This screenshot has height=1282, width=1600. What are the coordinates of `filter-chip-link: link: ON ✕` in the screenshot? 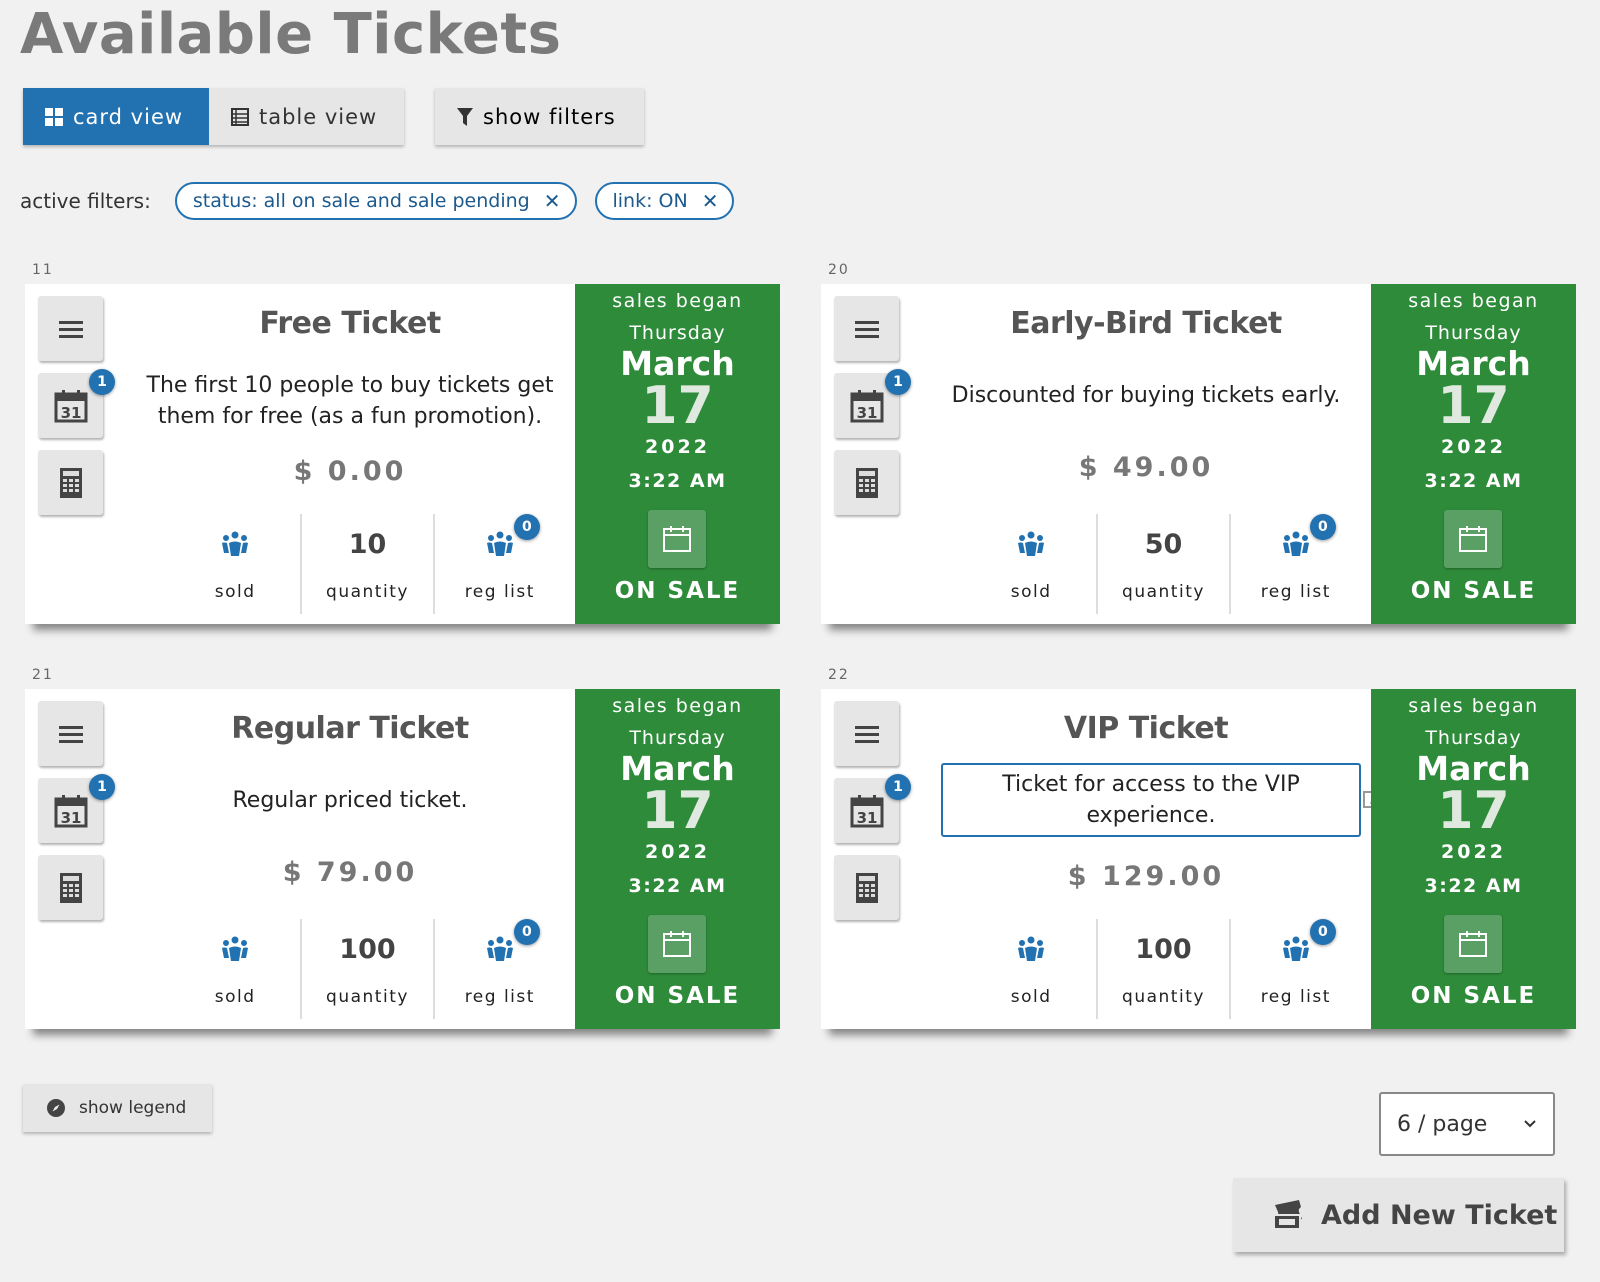 It's located at (664, 201).